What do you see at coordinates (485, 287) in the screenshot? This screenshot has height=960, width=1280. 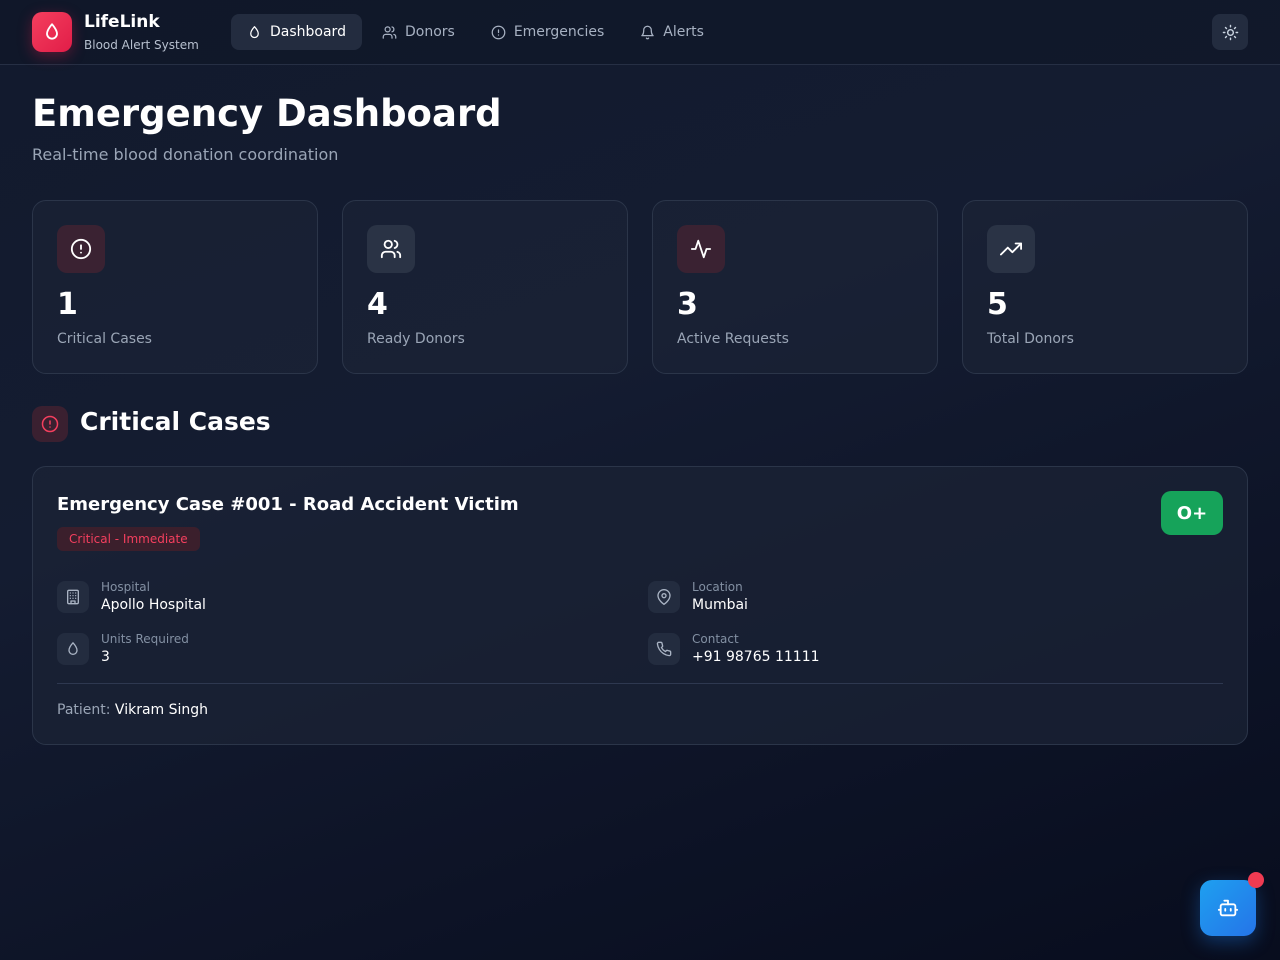 I see `stat-card-ready-donors: 4 Ready Donors` at bounding box center [485, 287].